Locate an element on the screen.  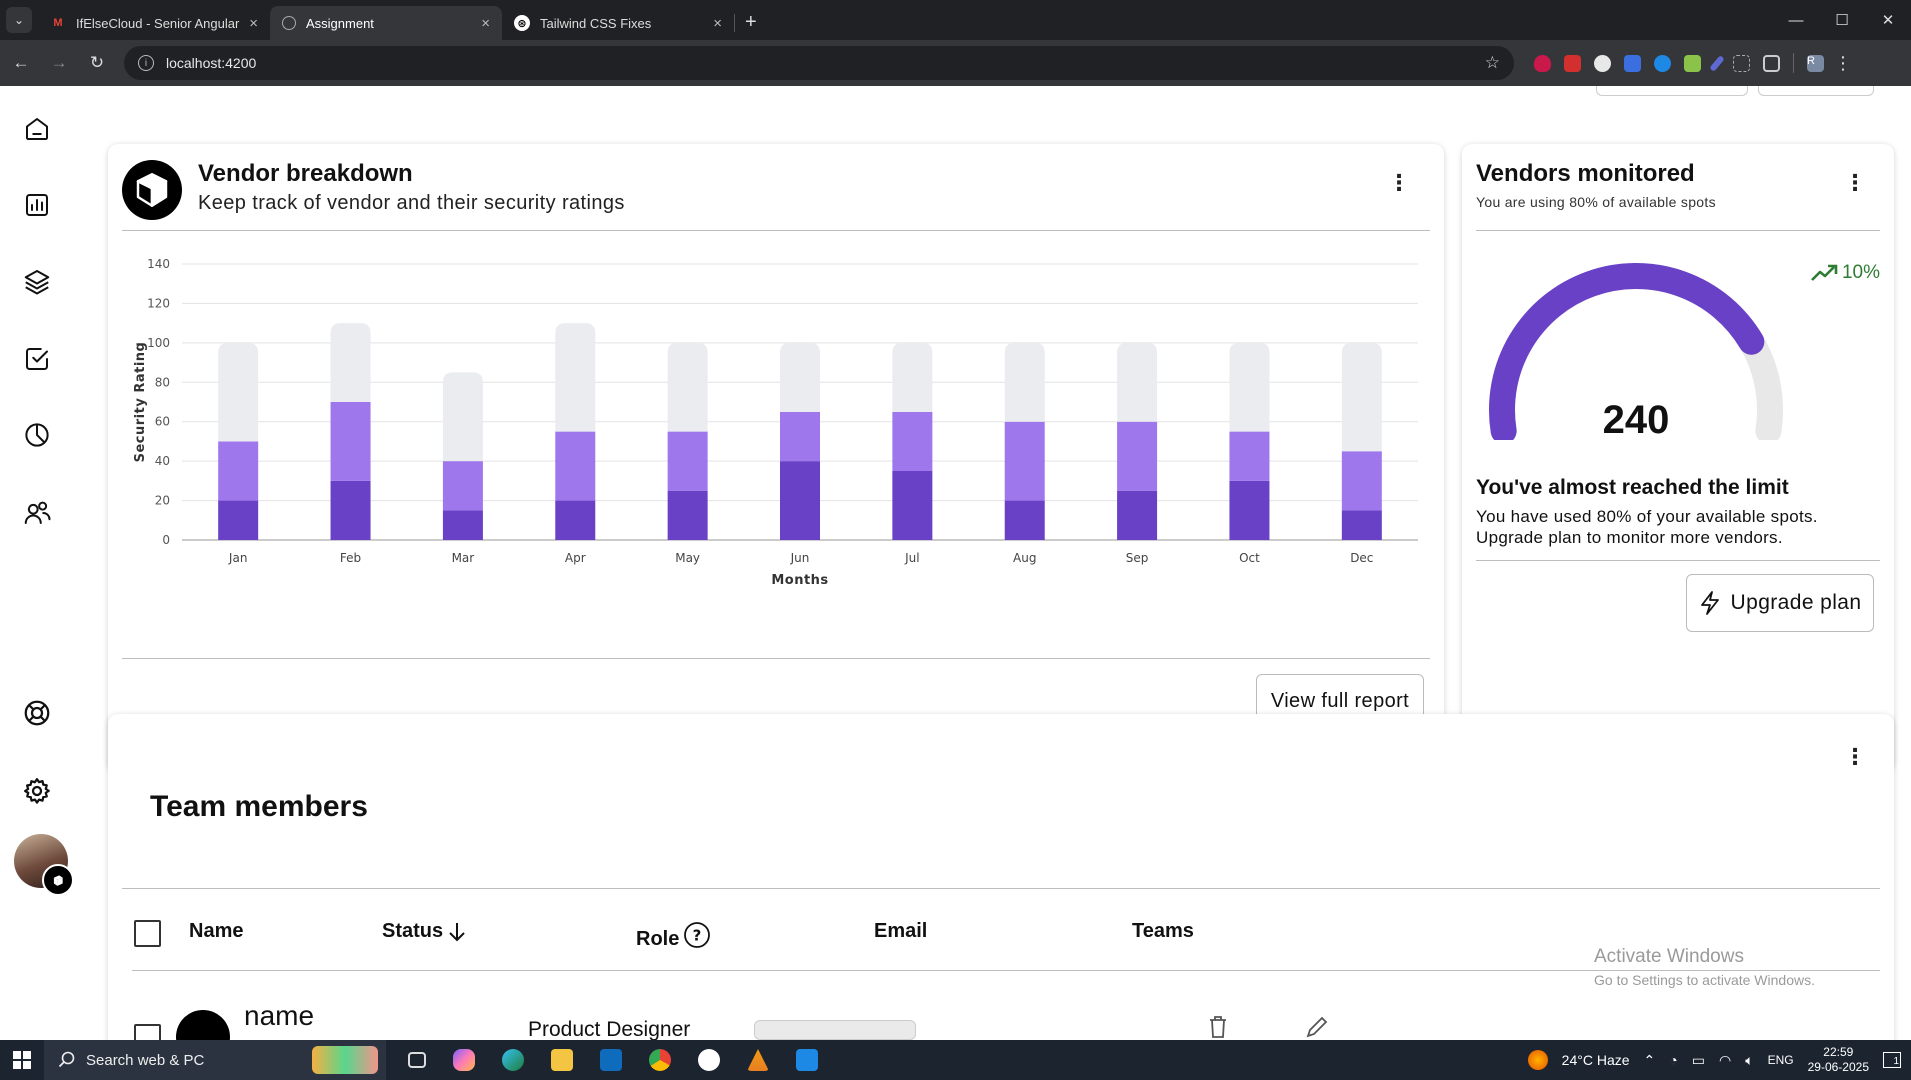
y-tick-label: 0 is located at coordinates (166, 540).